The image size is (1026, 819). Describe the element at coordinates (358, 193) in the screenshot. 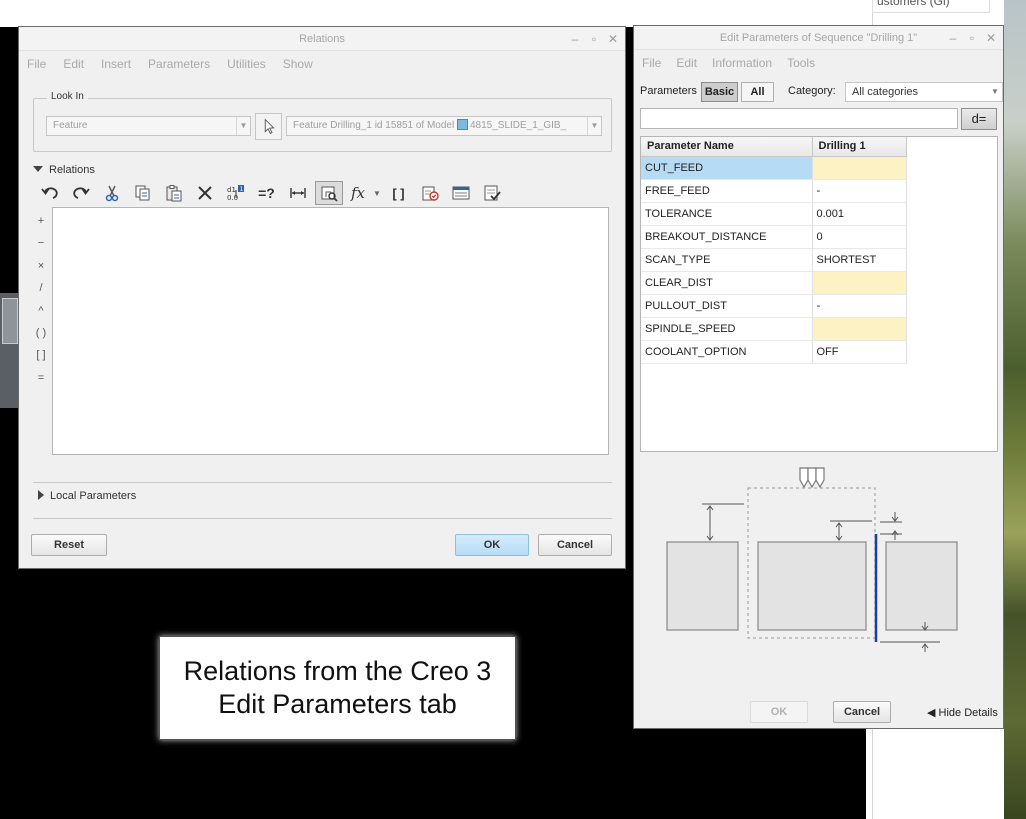

I see `function-button: fx` at that location.